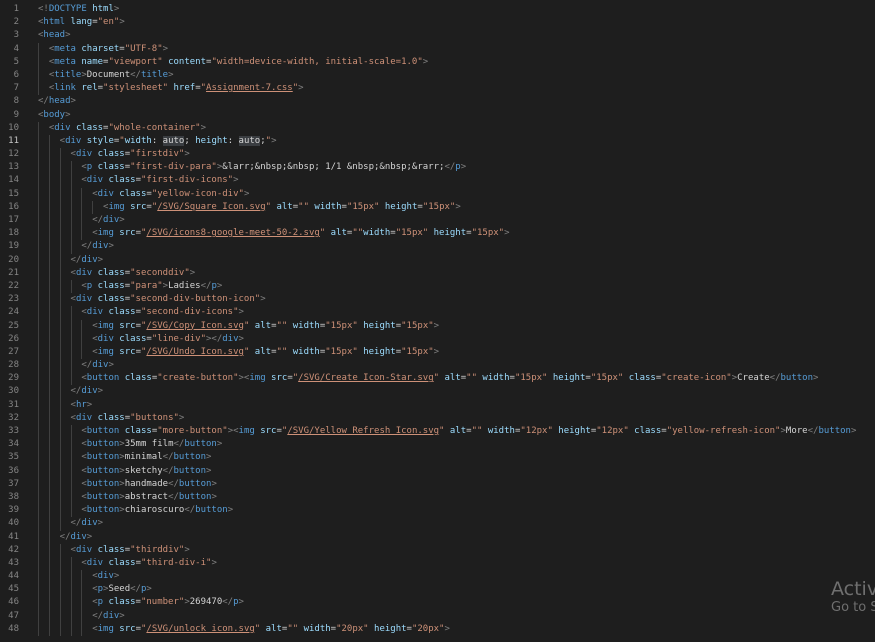 The width and height of the screenshot is (875, 642). What do you see at coordinates (437, 313) in the screenshot?
I see `code-line: 24 <div class="second-div-icons">` at bounding box center [437, 313].